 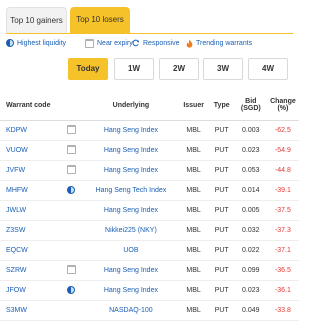 I want to click on warrant-code-link: SZRW, so click(x=30, y=270).